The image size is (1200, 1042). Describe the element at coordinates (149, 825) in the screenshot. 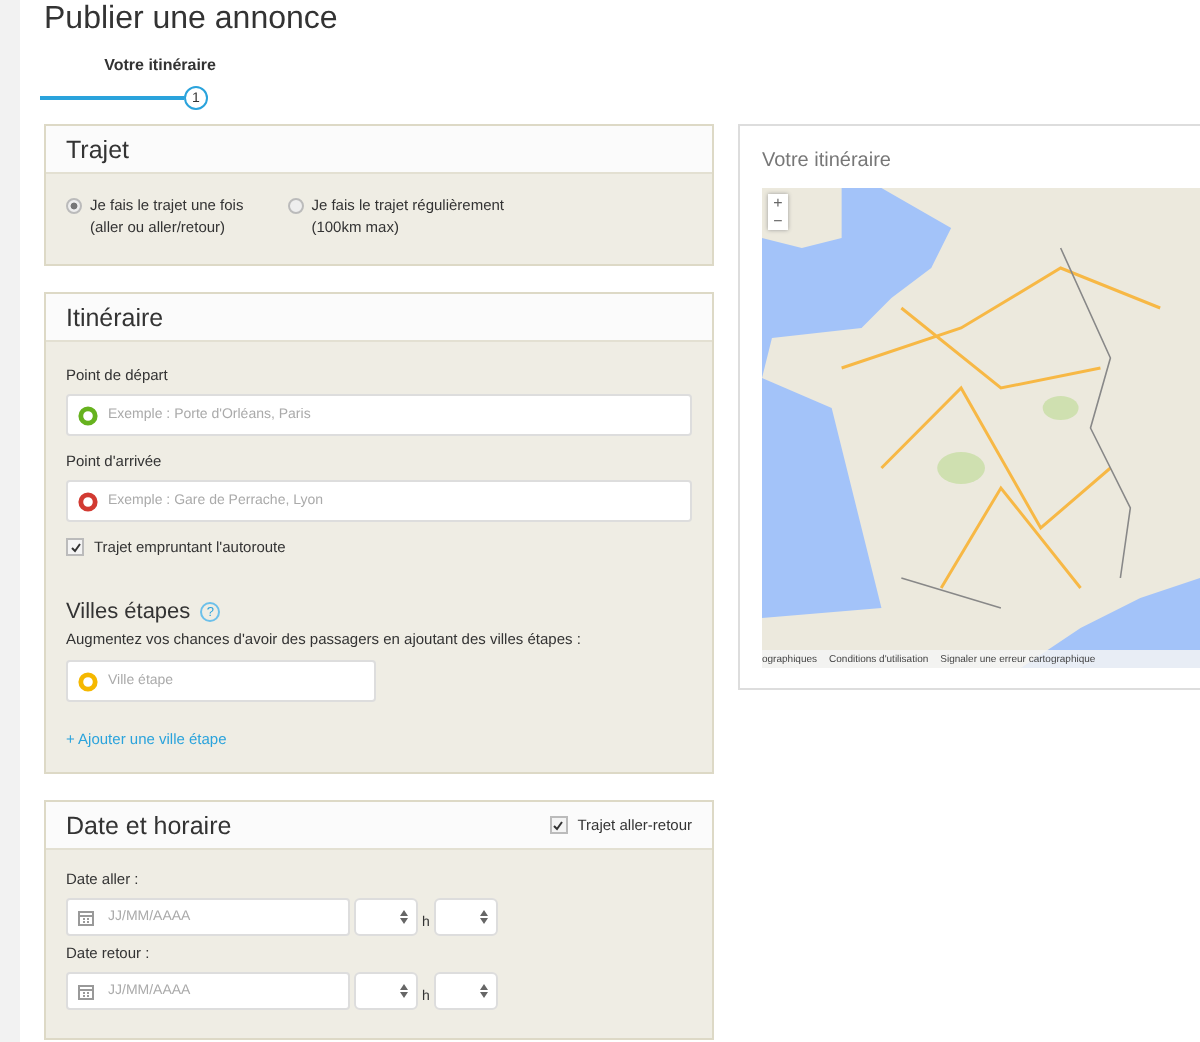

I see `panel-title: Date et horaire` at that location.